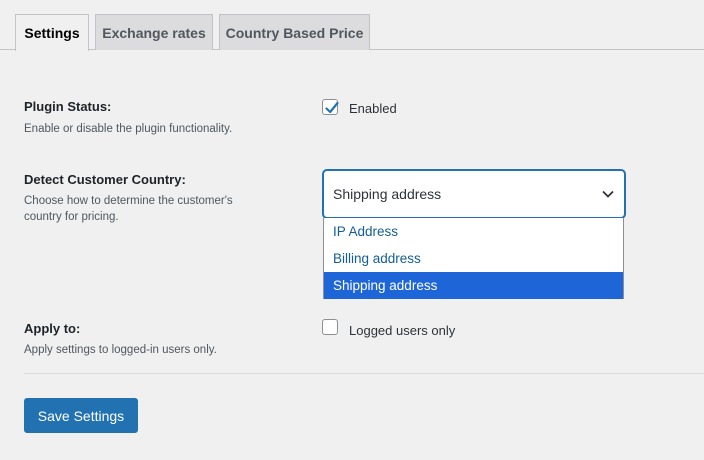 The width and height of the screenshot is (704, 460). I want to click on enabled-checkbox, so click(330, 107).